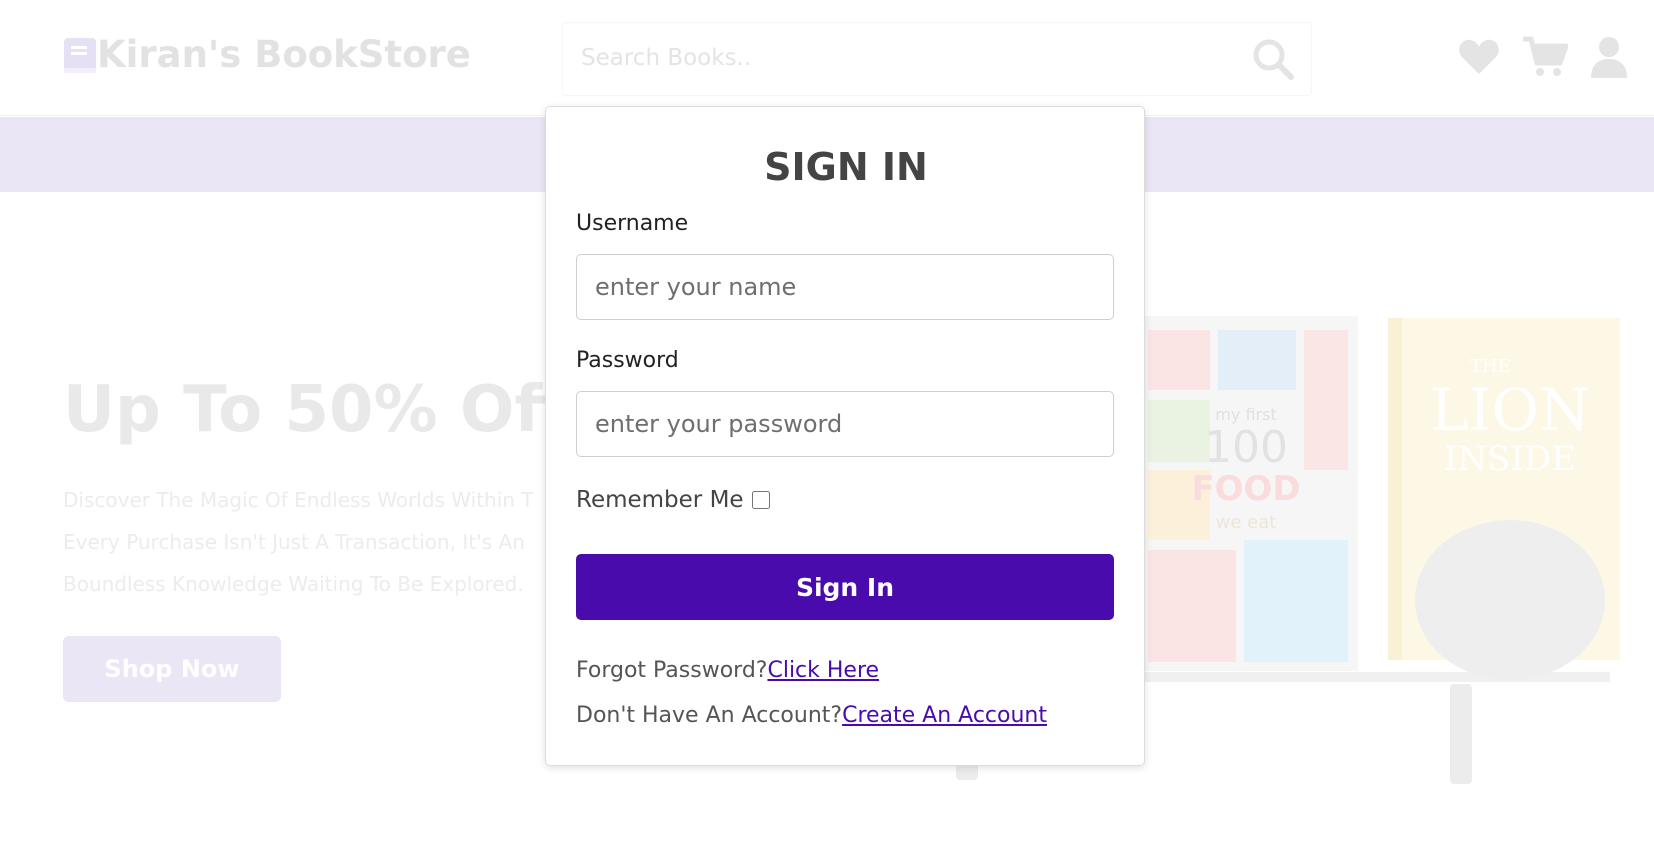  Describe the element at coordinates (172, 669) in the screenshot. I see `shop-now-button: Shop Now` at that location.